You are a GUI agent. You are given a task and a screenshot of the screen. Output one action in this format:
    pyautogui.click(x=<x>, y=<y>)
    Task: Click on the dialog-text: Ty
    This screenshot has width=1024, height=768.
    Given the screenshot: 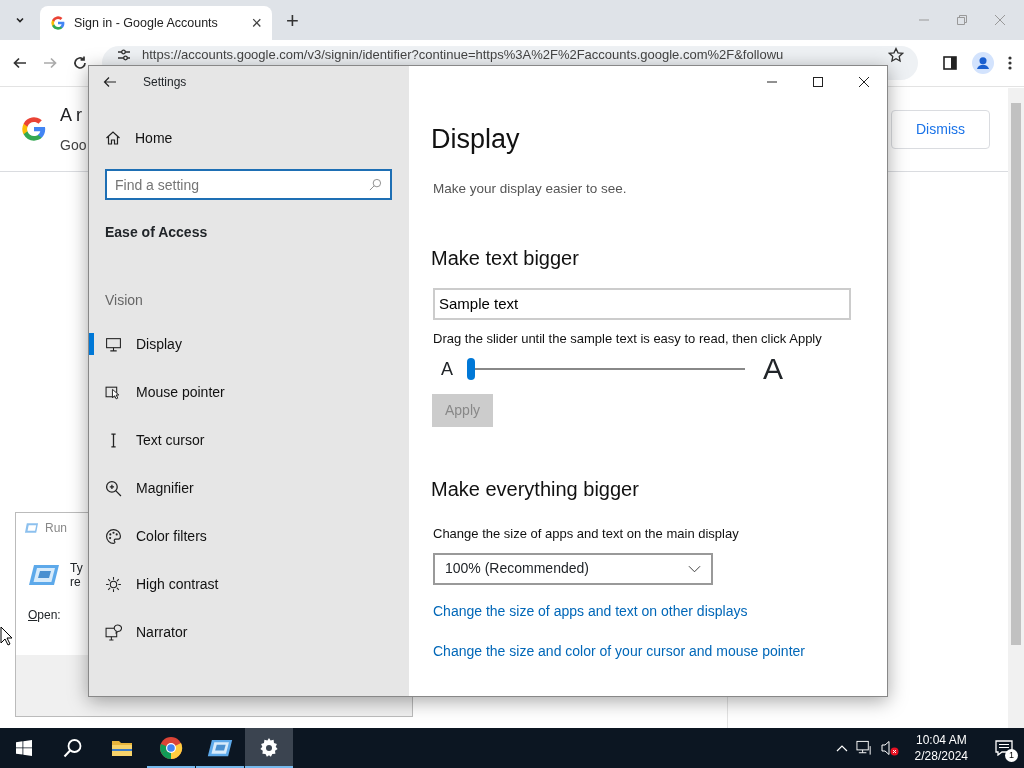 What is the action you would take?
    pyautogui.click(x=76, y=568)
    